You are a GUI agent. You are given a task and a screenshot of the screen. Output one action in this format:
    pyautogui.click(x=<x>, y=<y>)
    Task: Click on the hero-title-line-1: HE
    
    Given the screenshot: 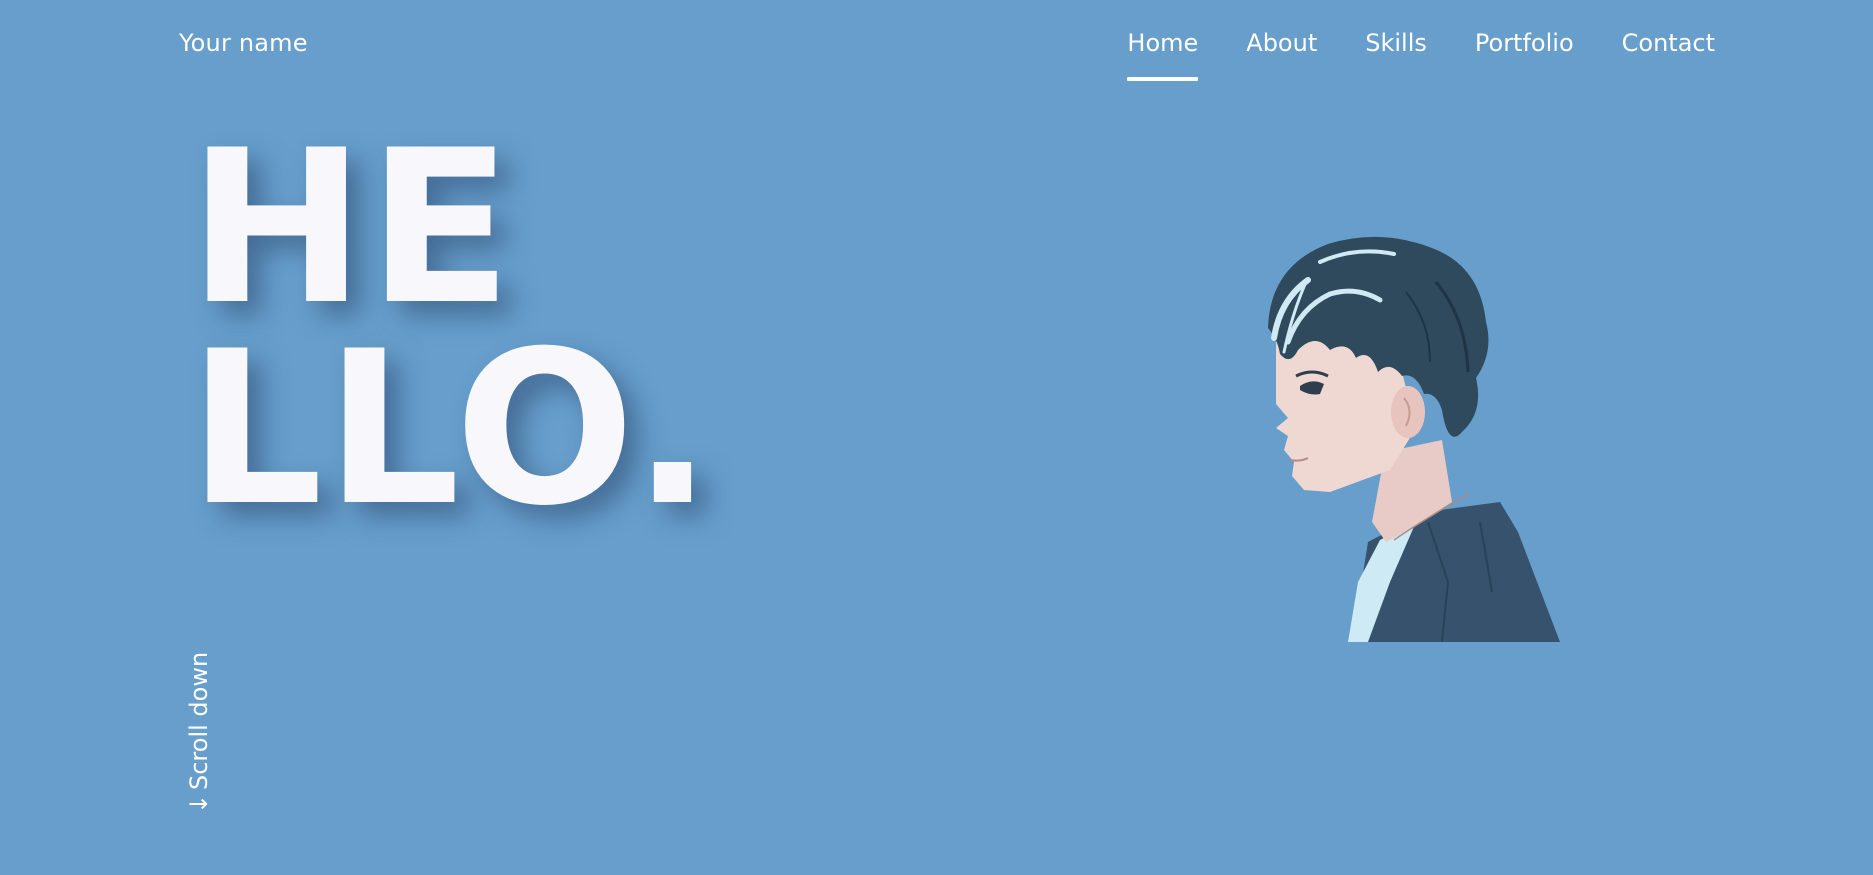 What is the action you would take?
    pyautogui.click(x=351, y=227)
    